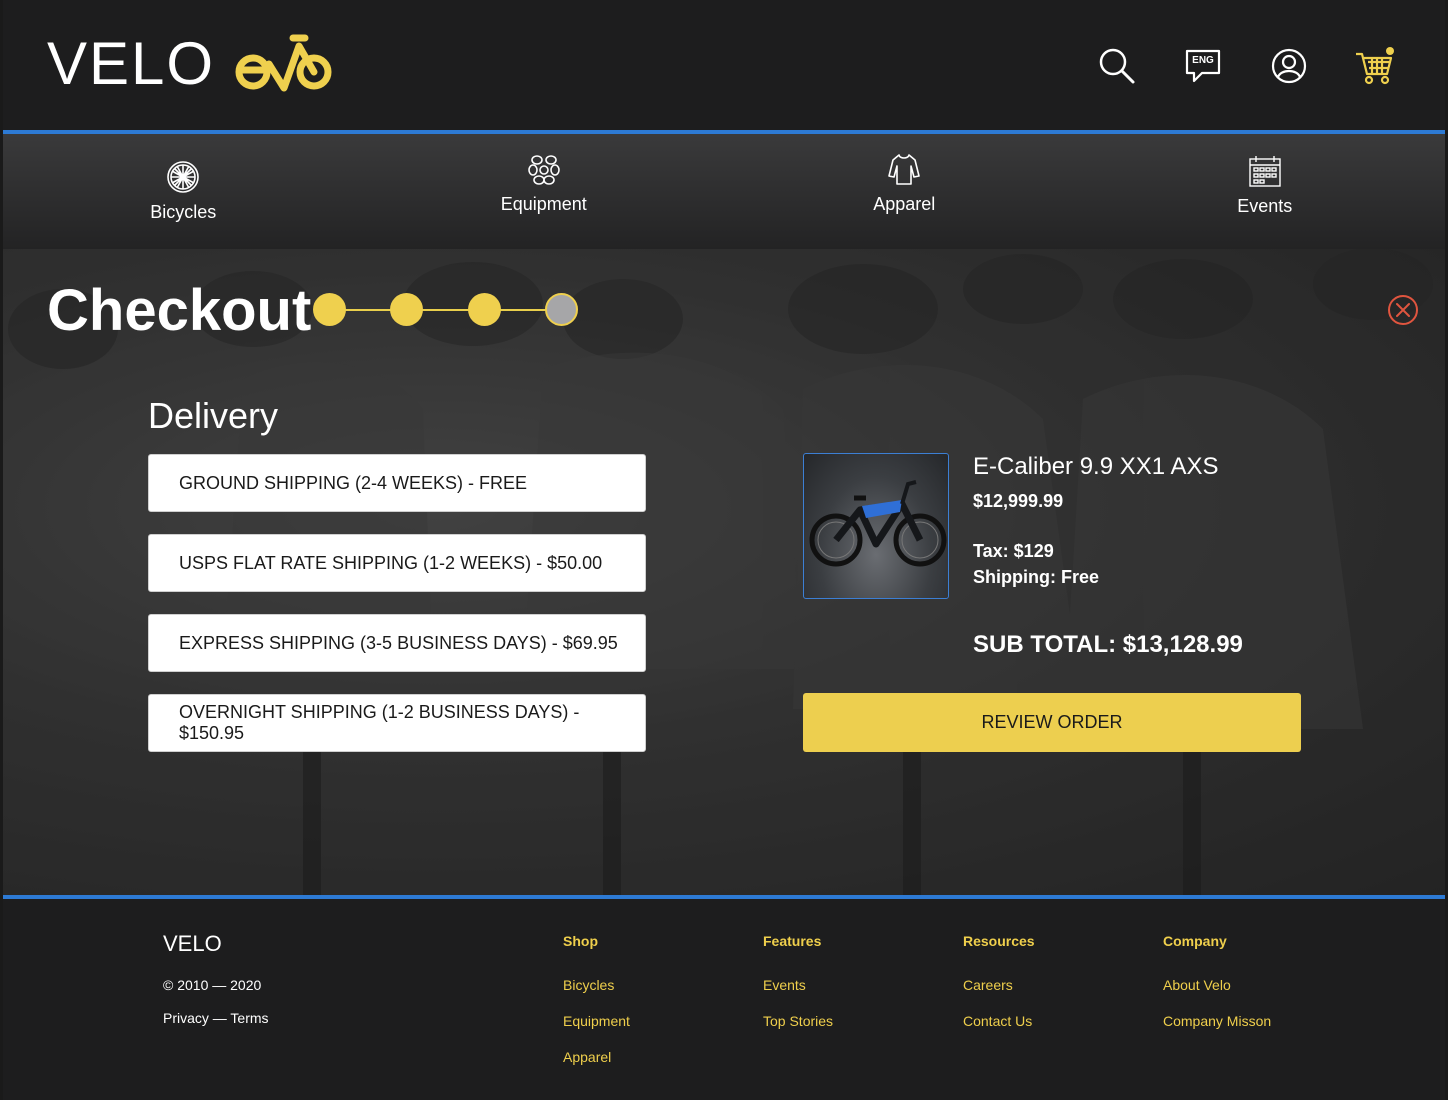 This screenshot has width=1448, height=1100. What do you see at coordinates (1096, 466) in the screenshot?
I see `product-name: E-Caliber 9.9 XX1 AXS` at bounding box center [1096, 466].